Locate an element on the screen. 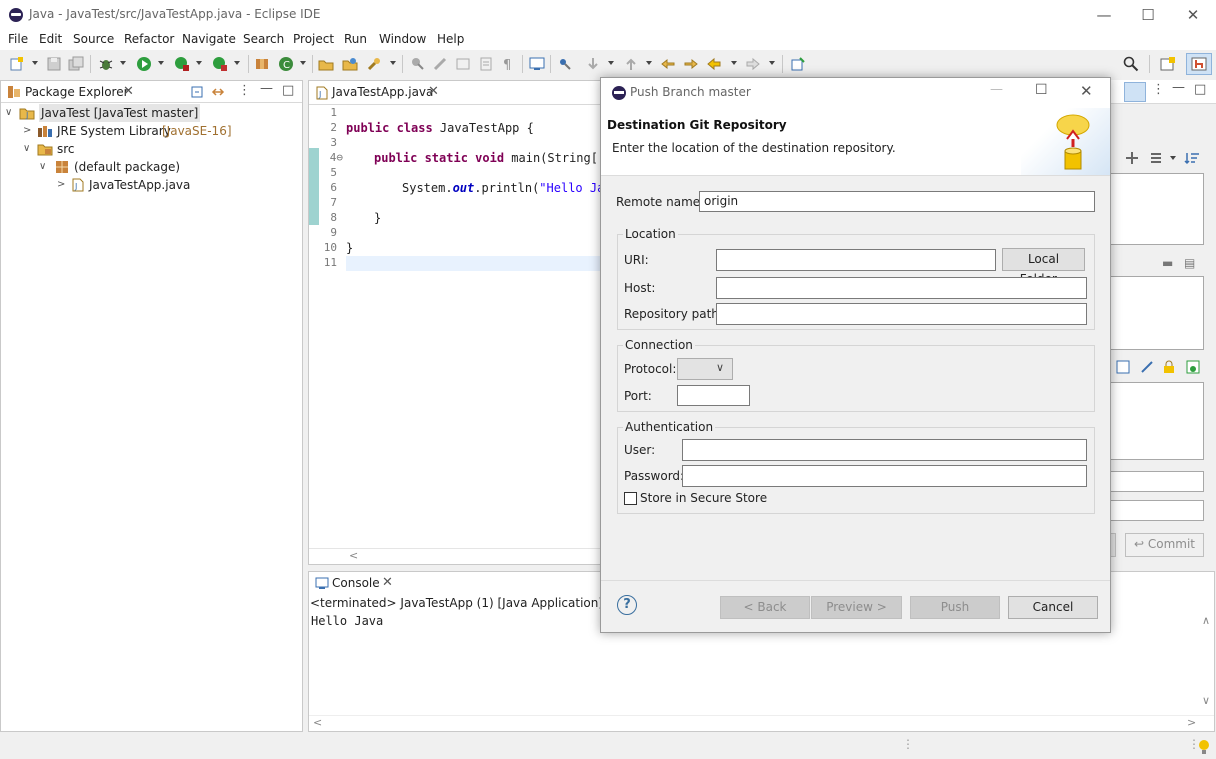 The width and height of the screenshot is (1216, 759). help-icon: ? is located at coordinates (627, 605).